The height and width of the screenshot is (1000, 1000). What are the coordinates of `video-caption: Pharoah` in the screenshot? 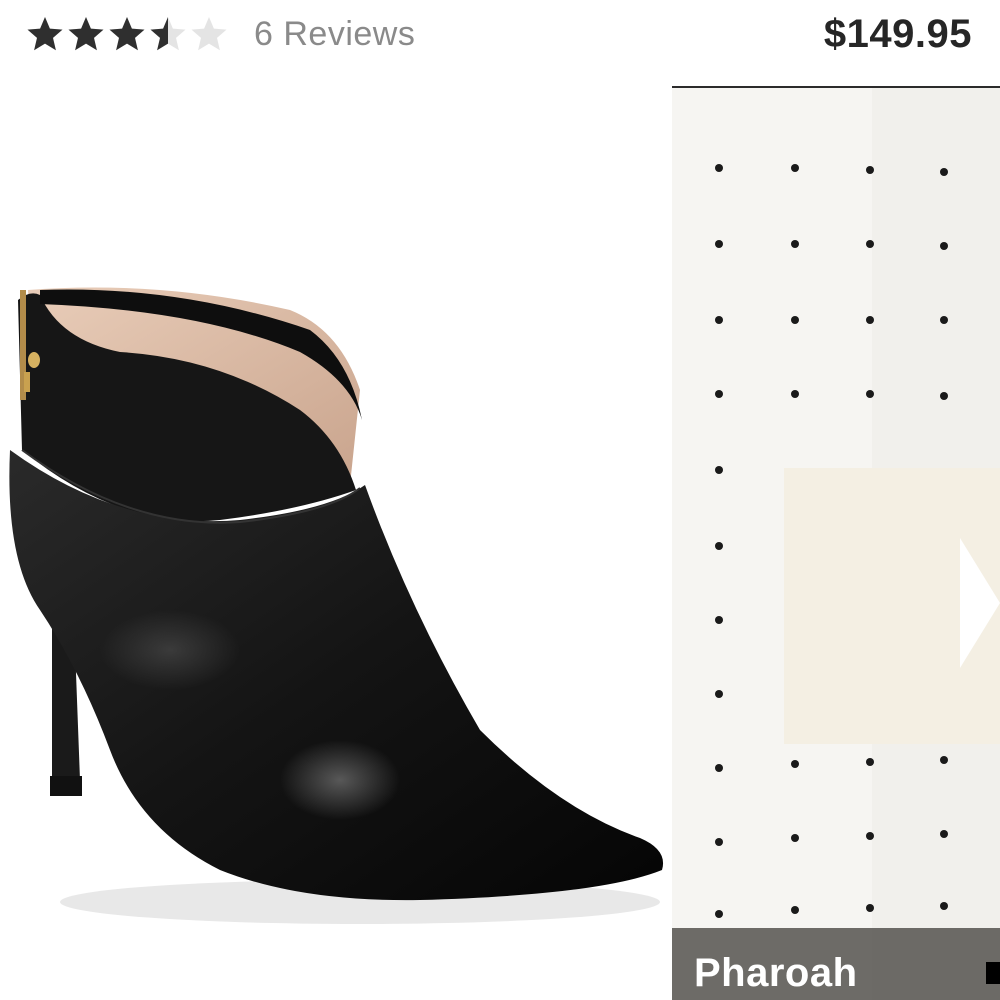 It's located at (776, 973).